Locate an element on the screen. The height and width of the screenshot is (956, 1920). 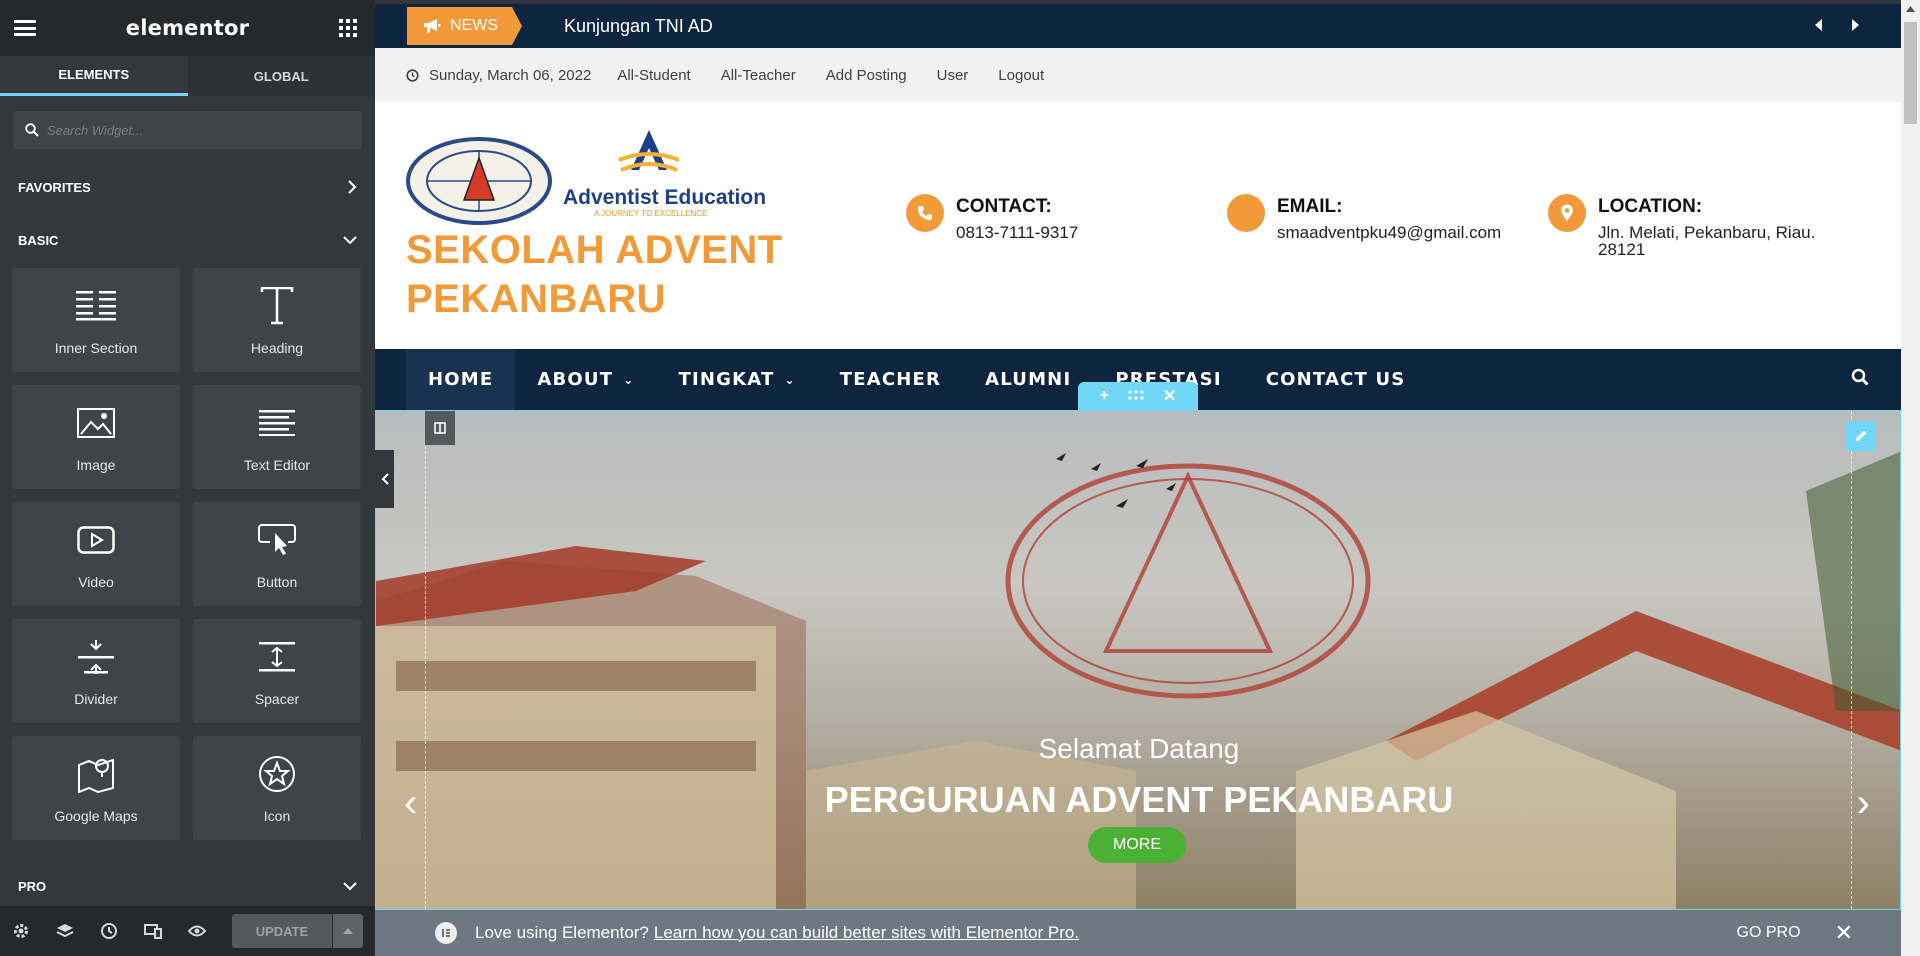
column-icon is located at coordinates (440, 428).